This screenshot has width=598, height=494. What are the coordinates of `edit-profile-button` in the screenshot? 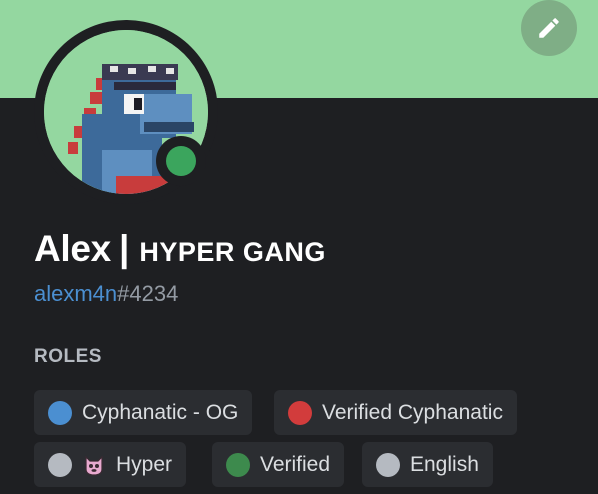 It's located at (549, 28).